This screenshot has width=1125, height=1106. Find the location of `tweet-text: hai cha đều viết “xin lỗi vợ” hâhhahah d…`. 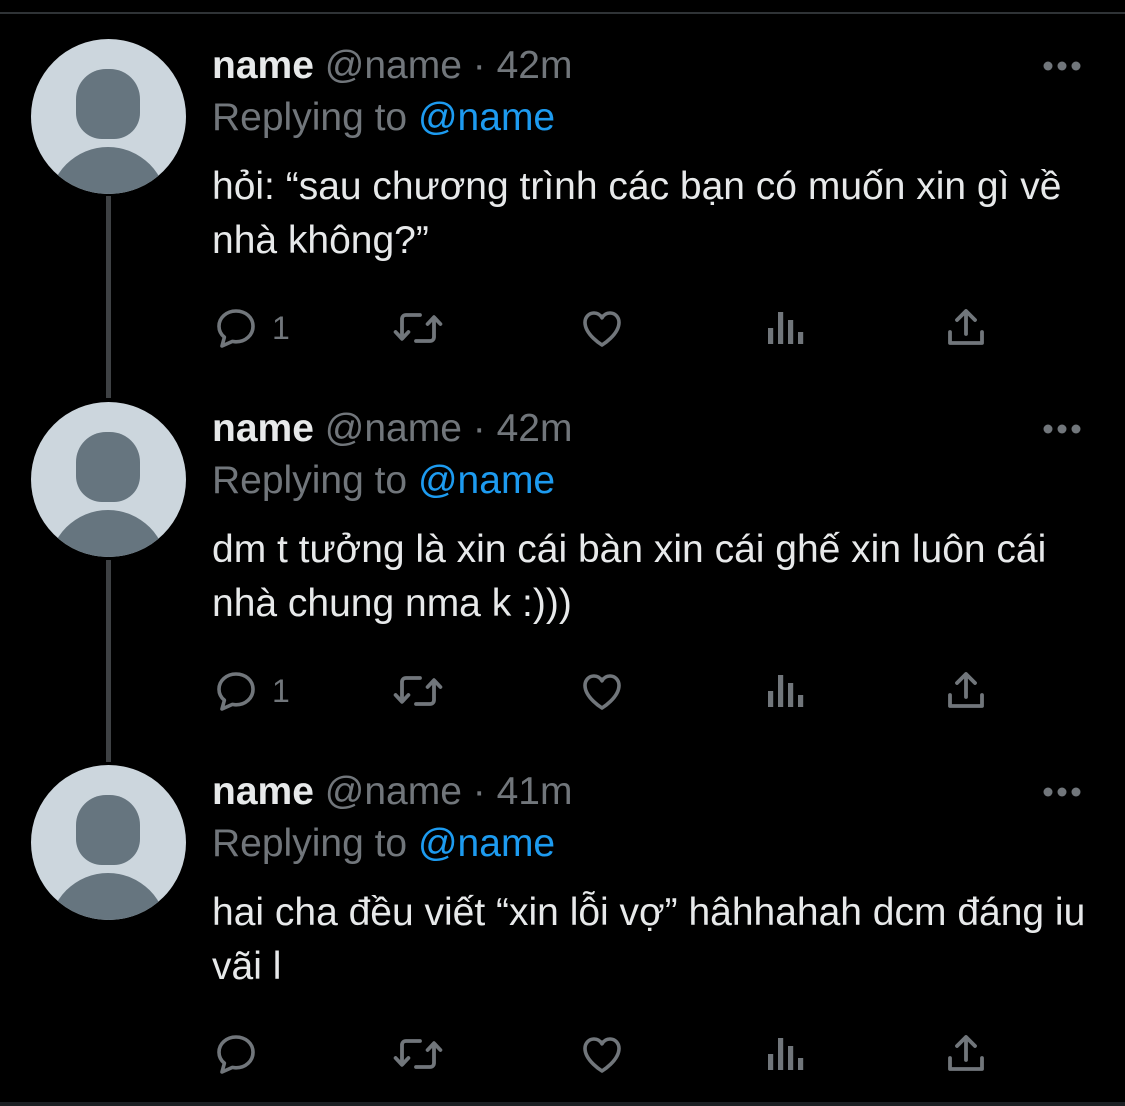

tweet-text: hai cha đều viết “xin lỗi vợ” hâhhahah d… is located at coordinates (649, 939).